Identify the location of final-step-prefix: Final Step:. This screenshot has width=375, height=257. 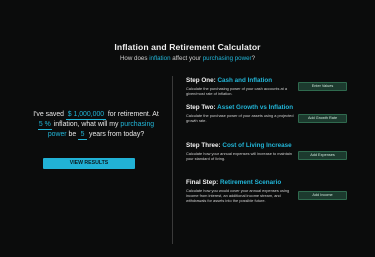
(203, 182).